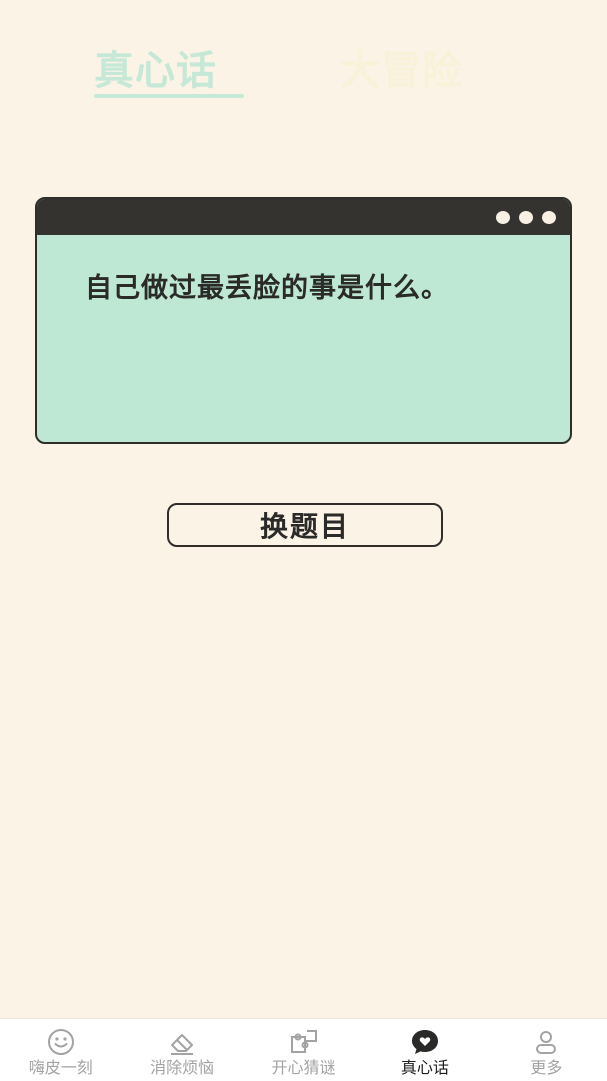 The image size is (607, 1081). I want to click on window-dots, so click(526, 217).